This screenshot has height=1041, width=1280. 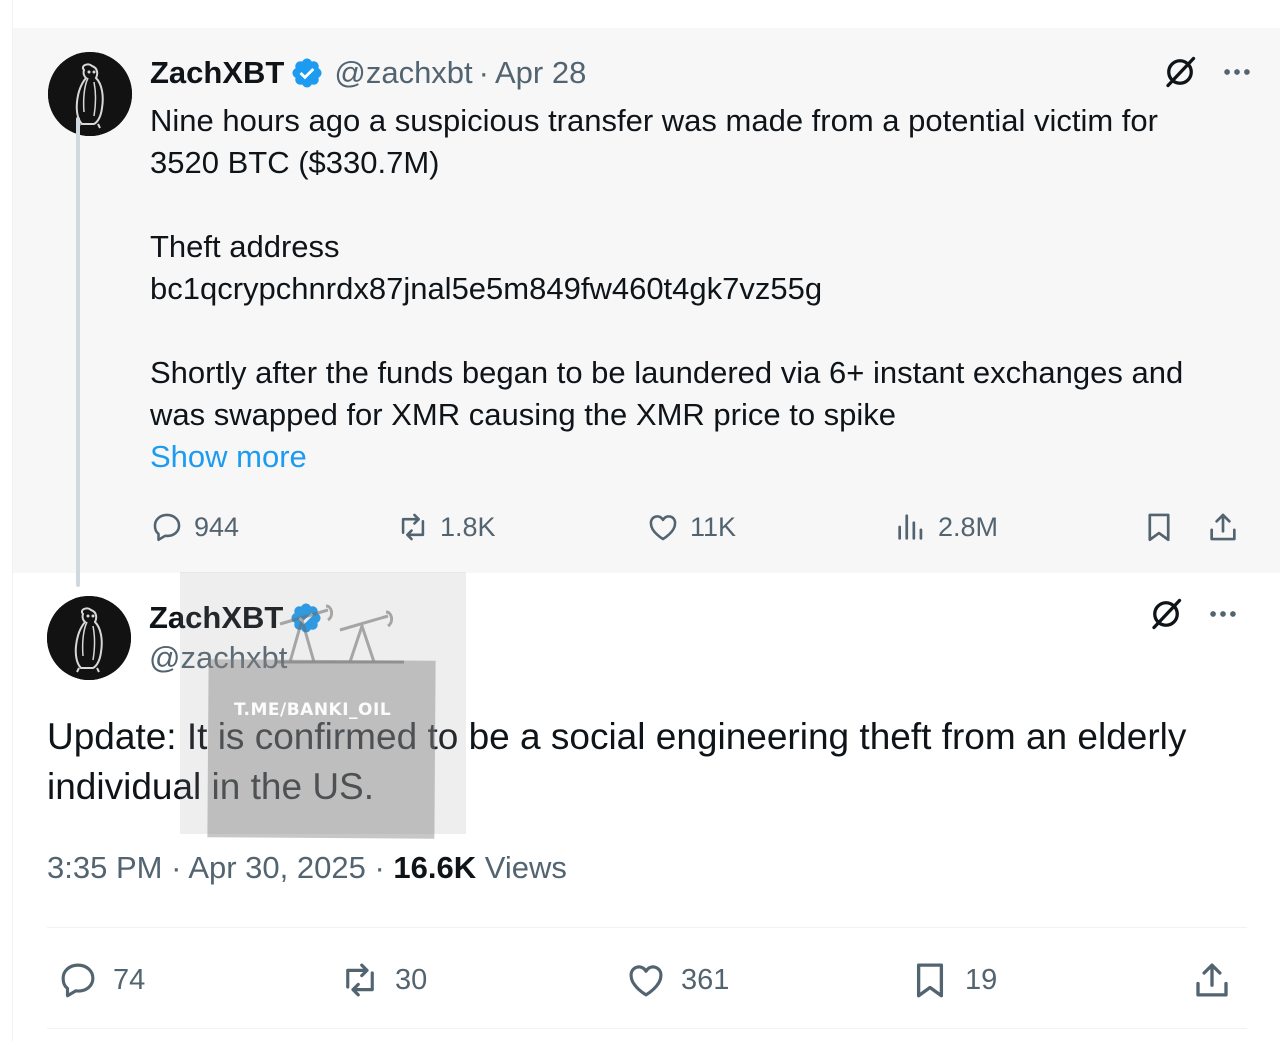 I want to click on tweet-date: Apr 30, 2025, so click(x=277, y=867).